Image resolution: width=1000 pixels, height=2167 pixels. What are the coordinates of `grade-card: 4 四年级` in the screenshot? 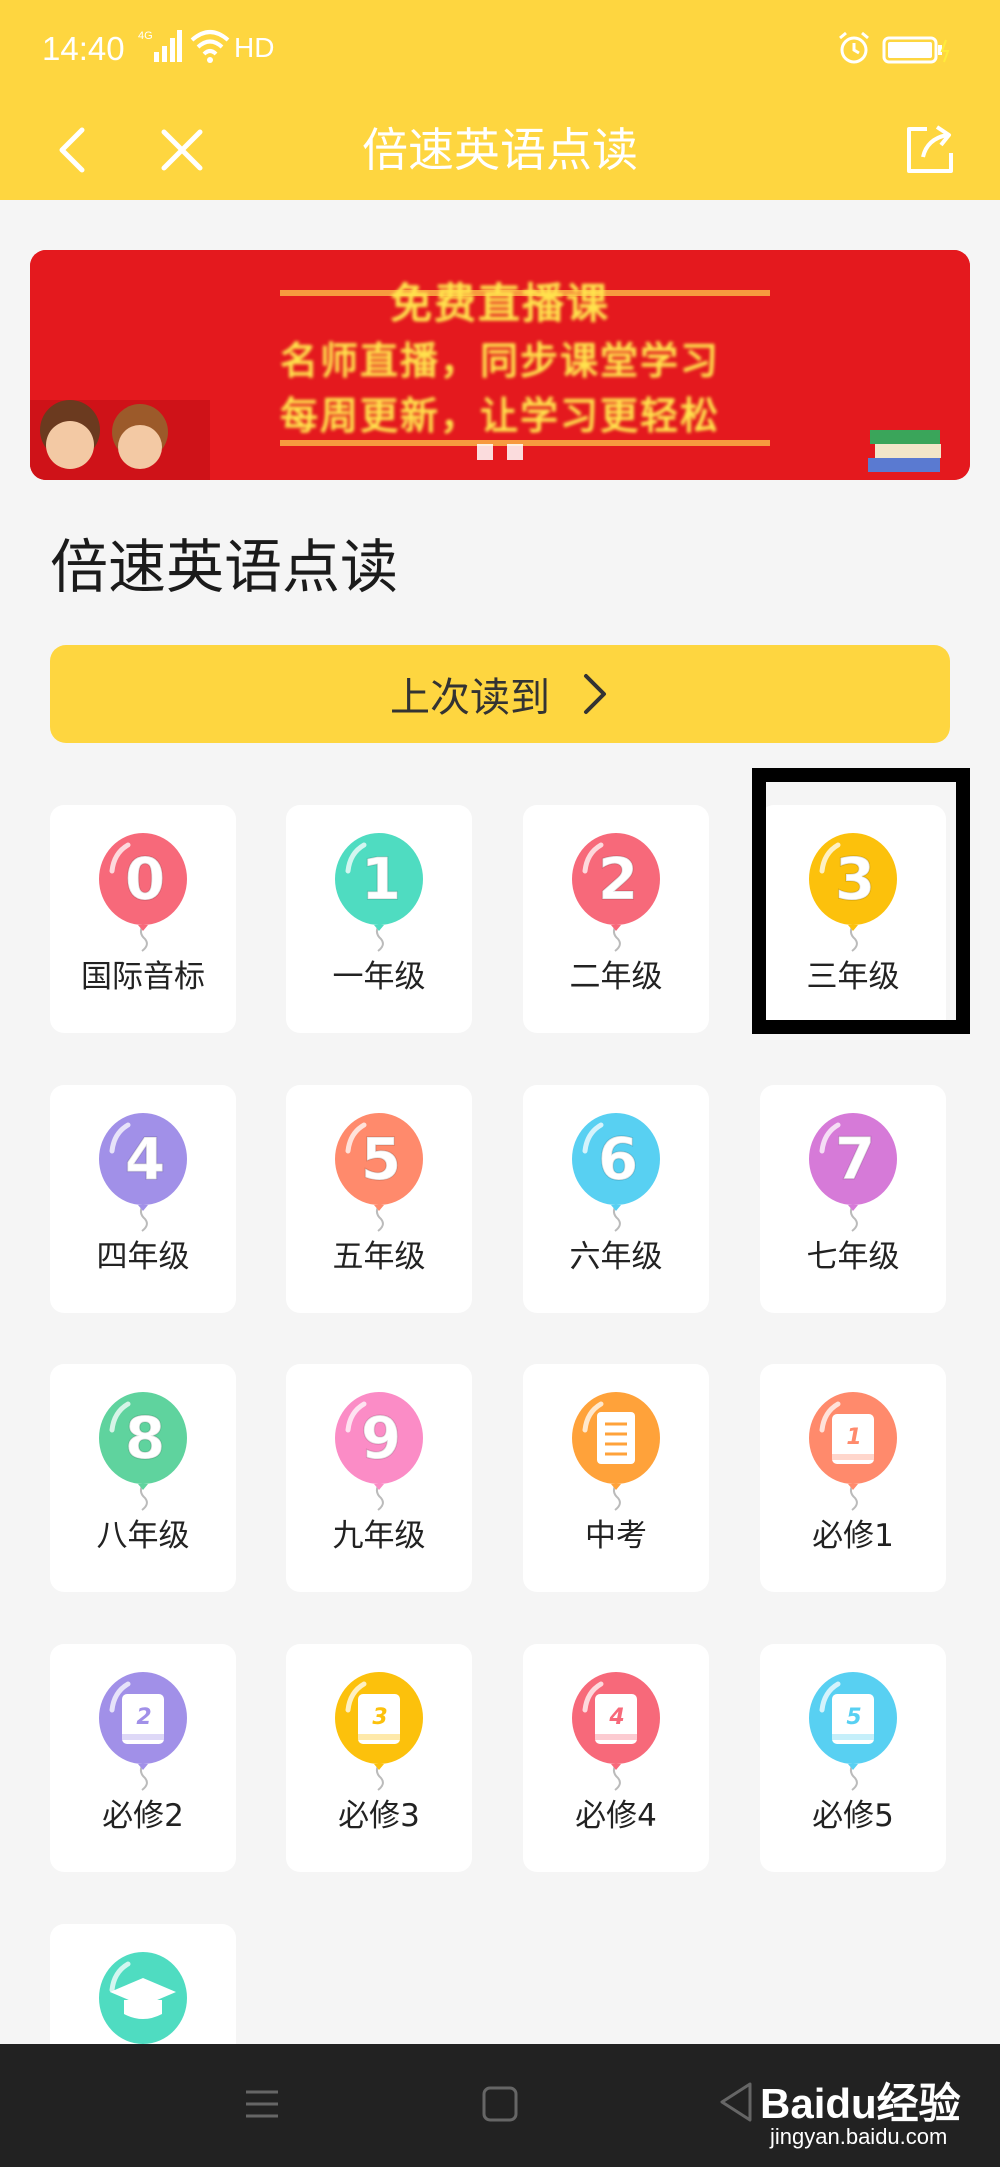 It's located at (143, 1199).